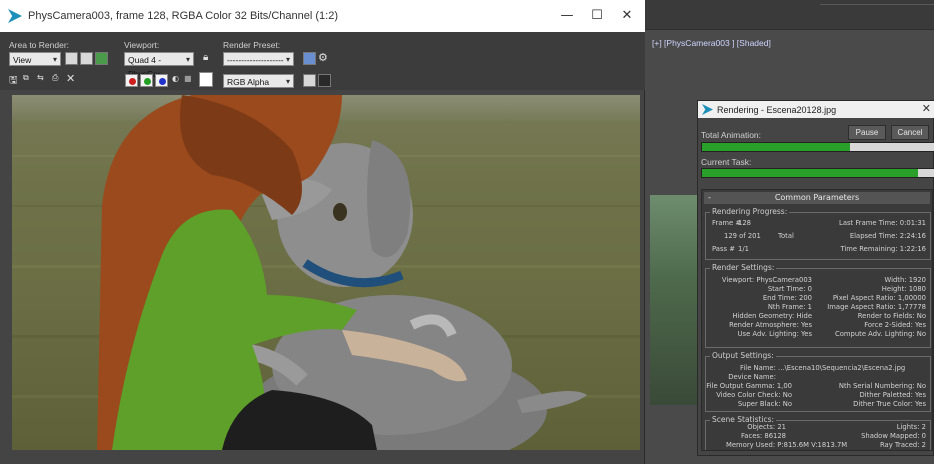 This screenshot has width=934, height=464. I want to click on render-preset-label: Render Preset:, so click(252, 45).